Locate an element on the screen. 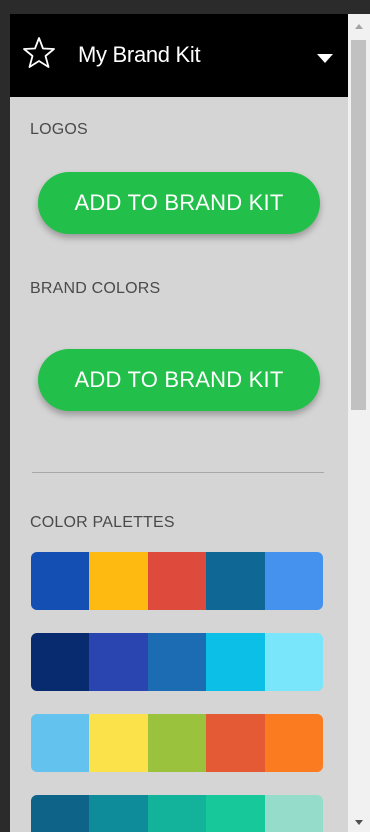 This screenshot has width=370, height=832. color-palettes-section-label: COLOR PALETTES is located at coordinates (102, 522).